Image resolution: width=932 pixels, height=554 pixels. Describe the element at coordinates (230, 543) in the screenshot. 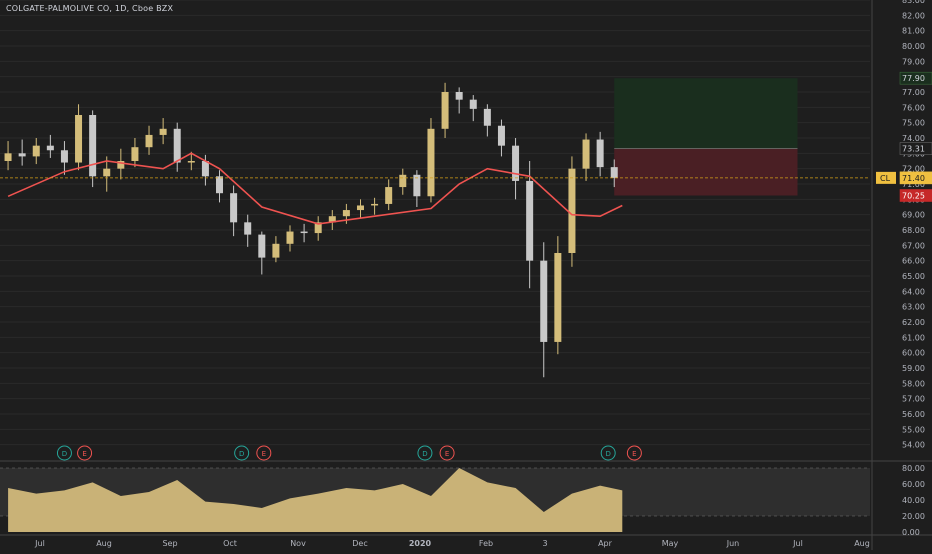

I see `time-tick-label: Oct` at that location.